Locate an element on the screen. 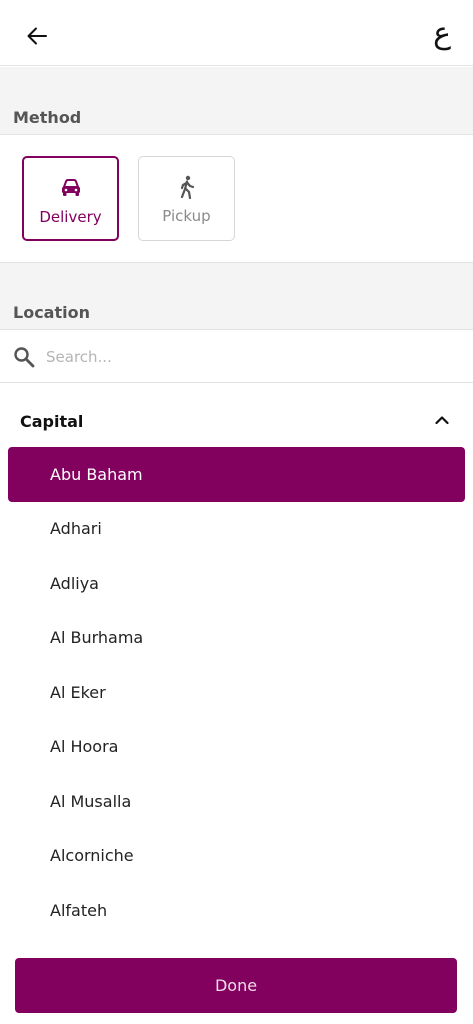 This screenshot has height=1024, width=473. list-item: Alfateh is located at coordinates (236, 910).